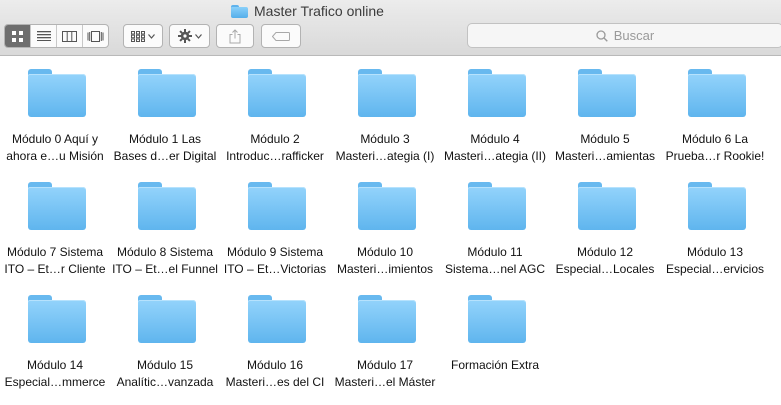  I want to click on folder-label: Módulo 15 Analític…vanzada, so click(165, 374).